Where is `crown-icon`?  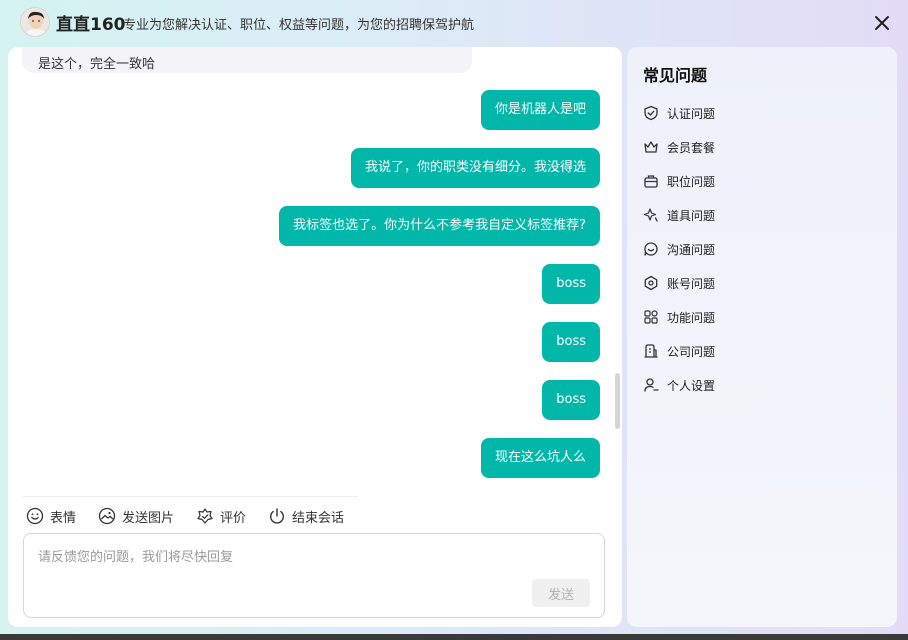 crown-icon is located at coordinates (651, 147).